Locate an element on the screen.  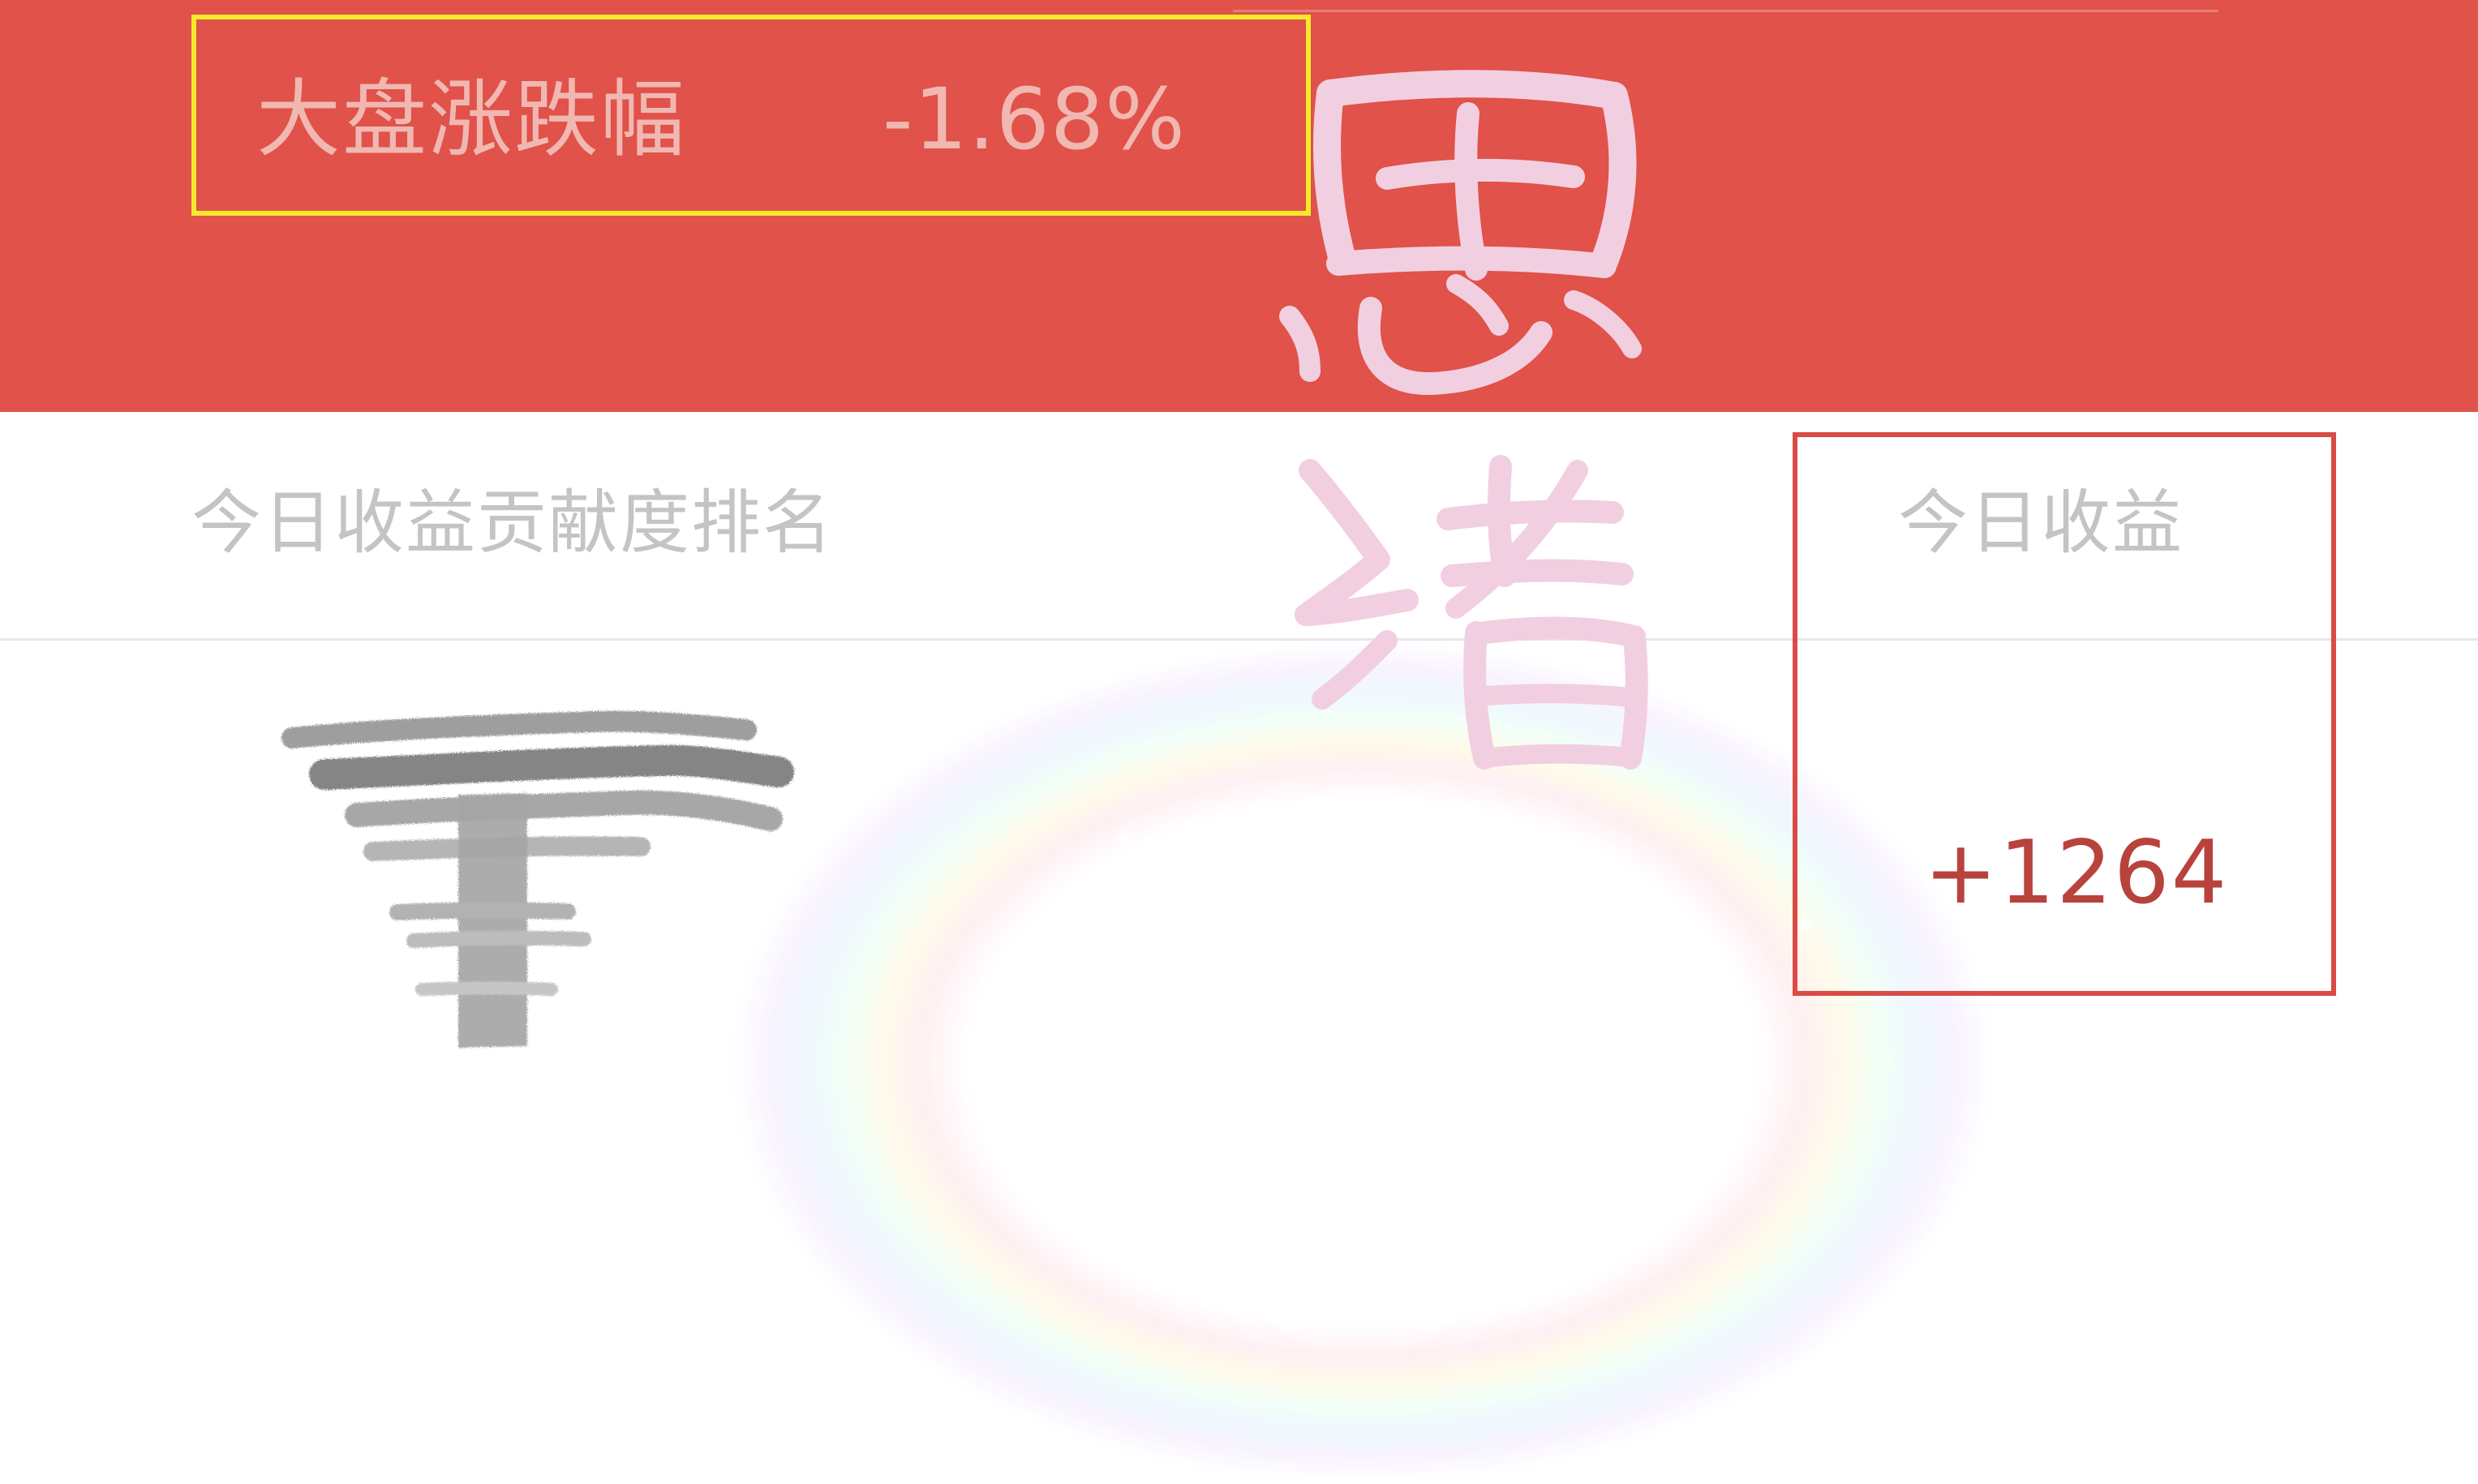
header-top-divider is located at coordinates (1725, 11).